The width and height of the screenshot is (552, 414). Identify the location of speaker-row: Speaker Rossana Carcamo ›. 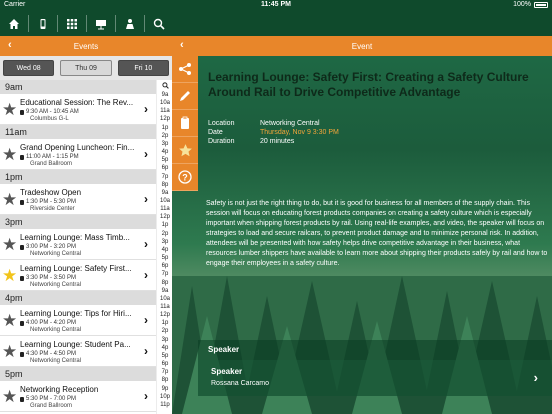
(375, 378).